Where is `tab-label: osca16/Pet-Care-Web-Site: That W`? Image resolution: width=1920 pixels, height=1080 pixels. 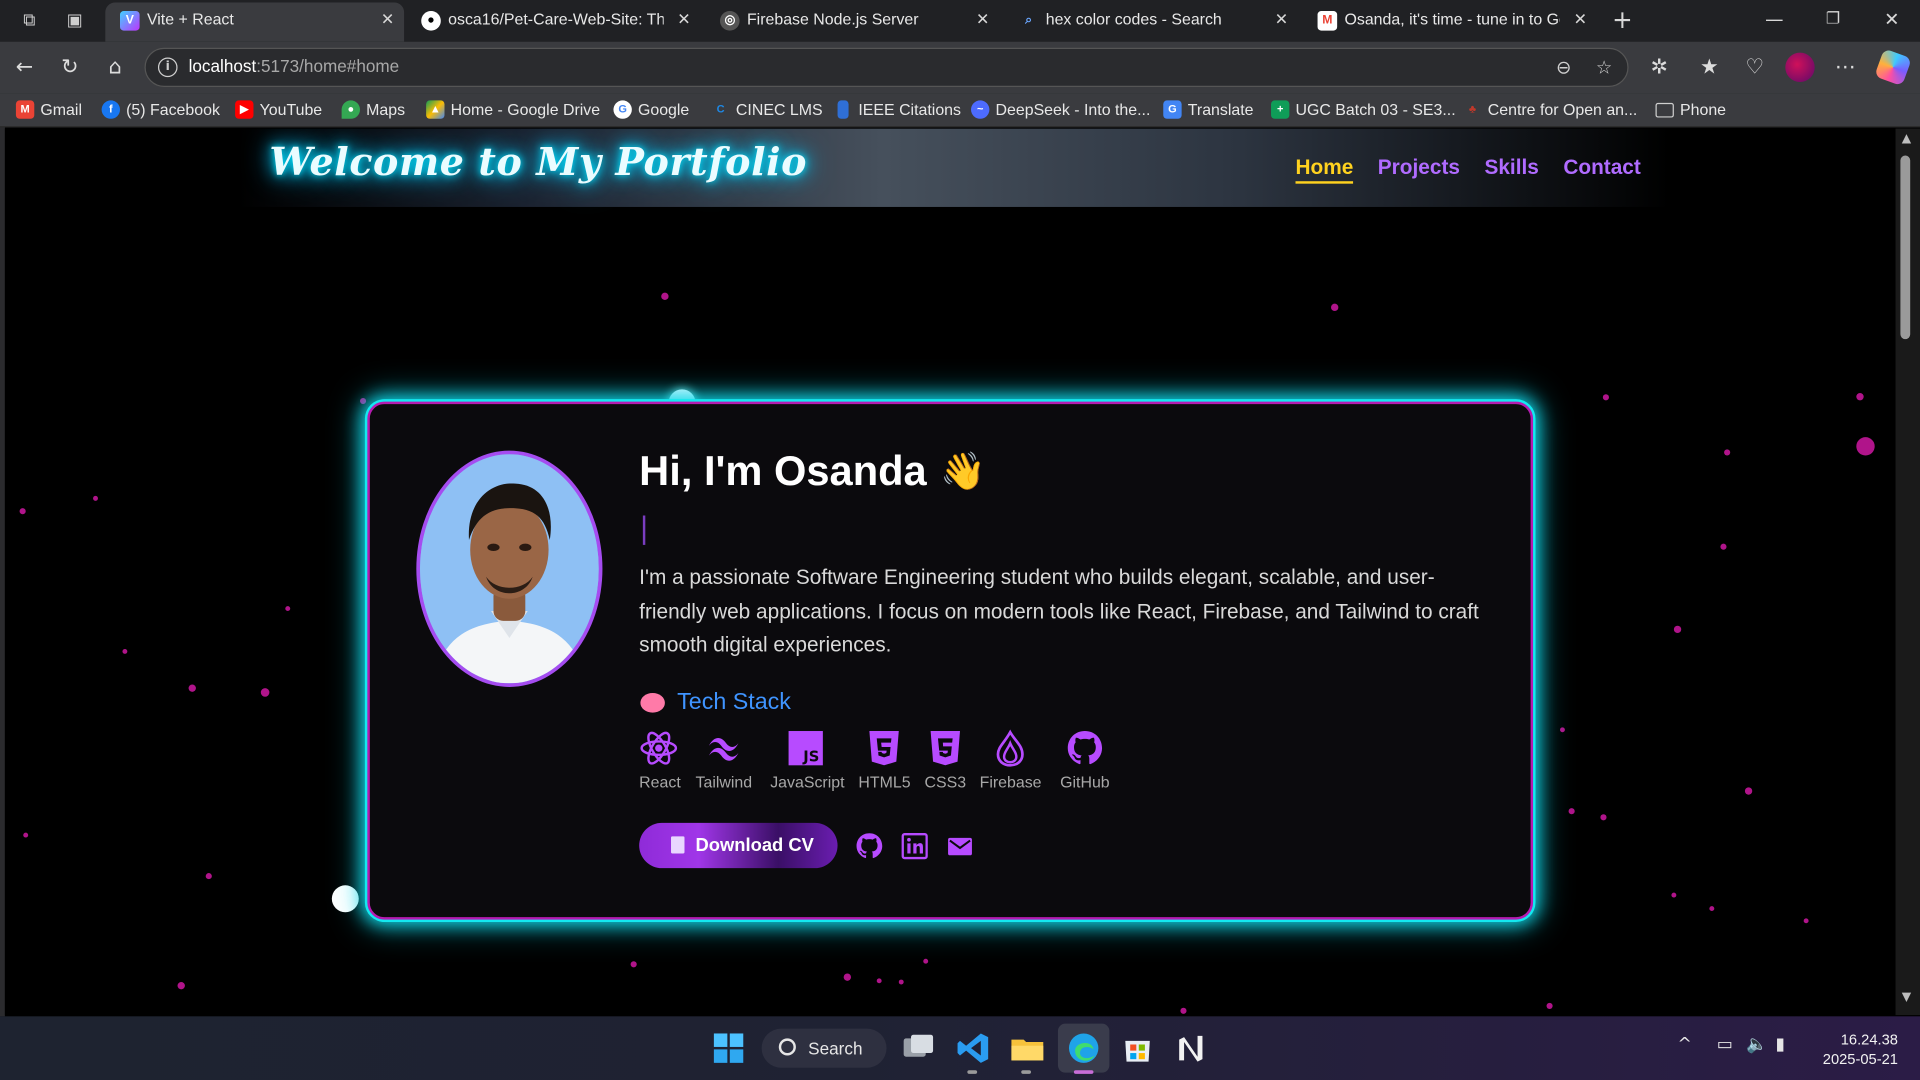
tab-label: osca16/Pet-Care-Web-Site: That W is located at coordinates (556, 19).